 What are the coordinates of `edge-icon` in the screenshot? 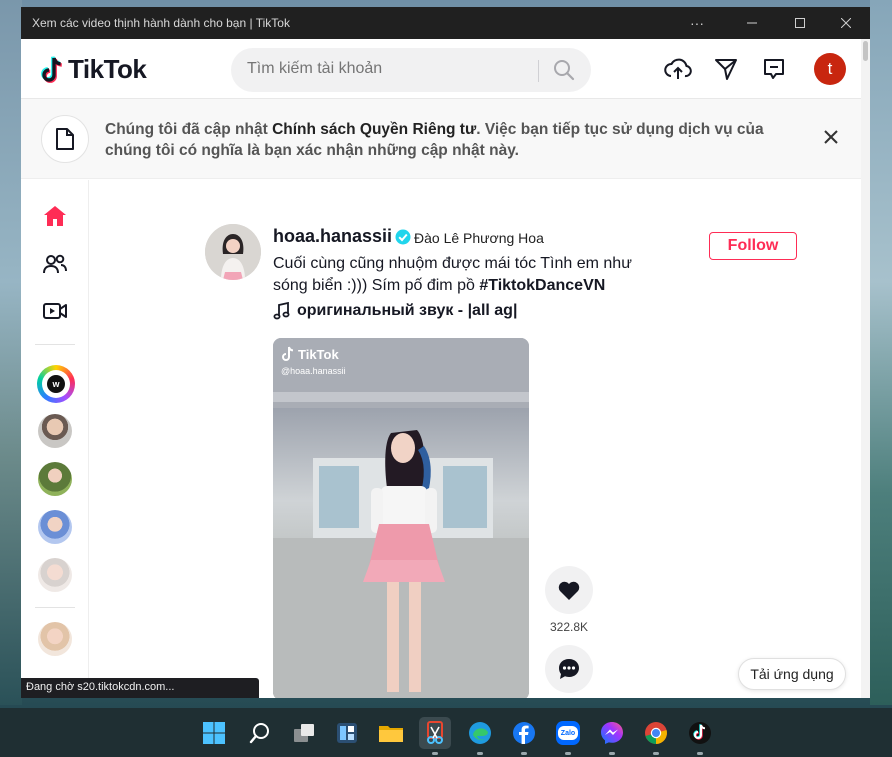 It's located at (480, 733).